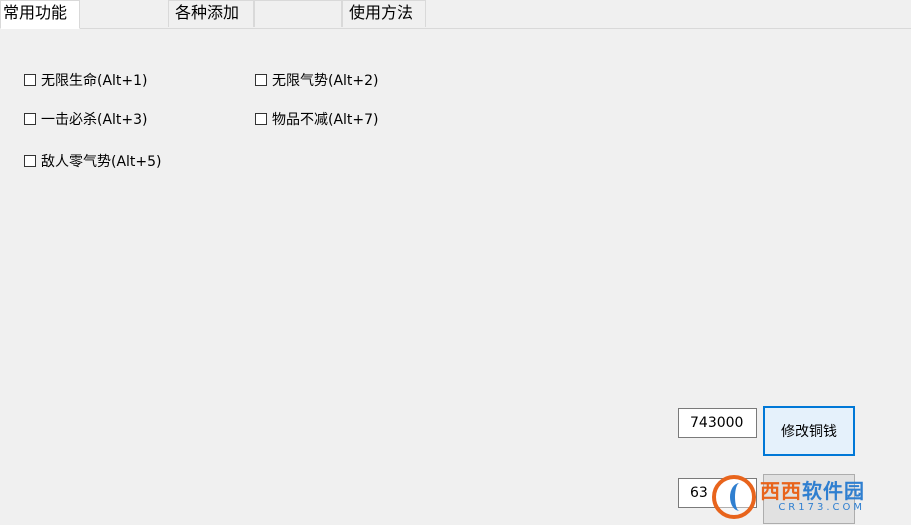  I want to click on checkbox-one-hit-kill: 一击必杀(Alt+3), so click(86, 119).